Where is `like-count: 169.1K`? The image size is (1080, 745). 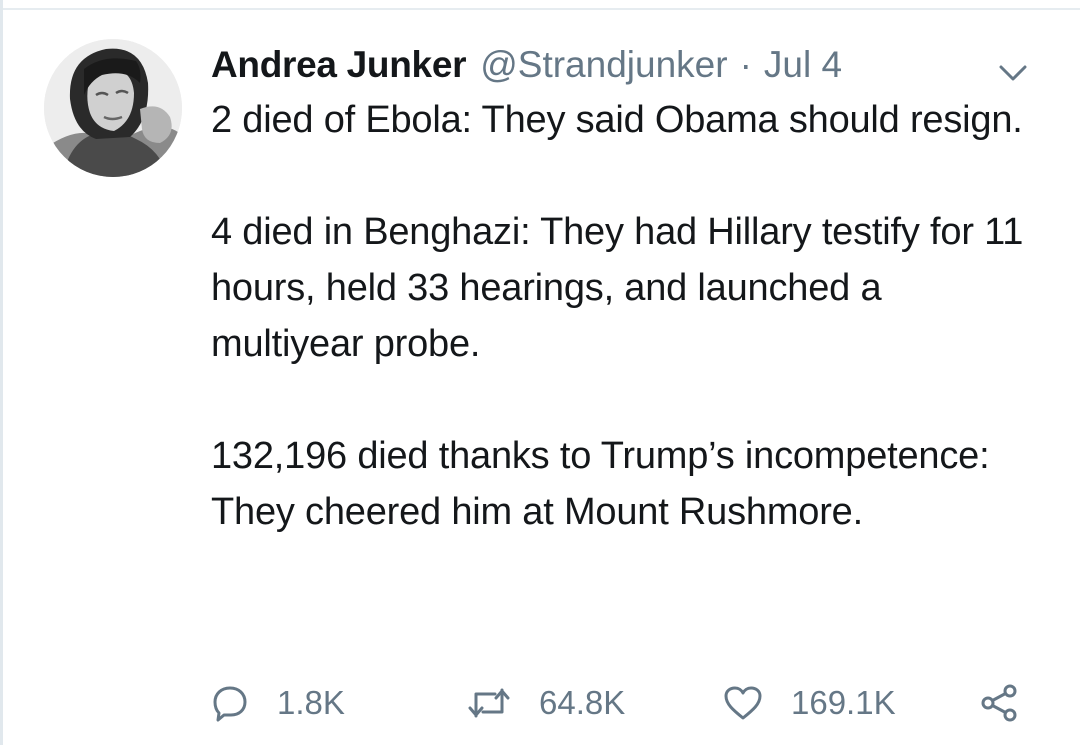
like-count: 169.1K is located at coordinates (843, 702).